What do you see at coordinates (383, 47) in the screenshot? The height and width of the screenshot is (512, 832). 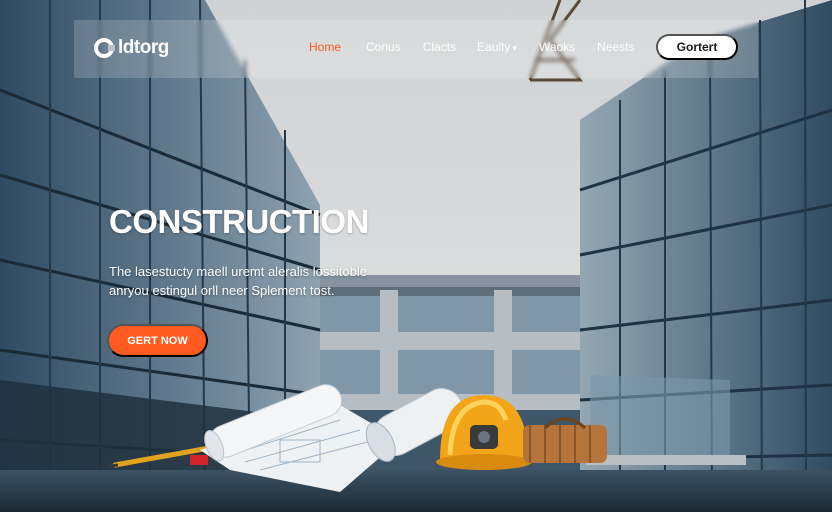 I see `nav-link-conus: Conus` at bounding box center [383, 47].